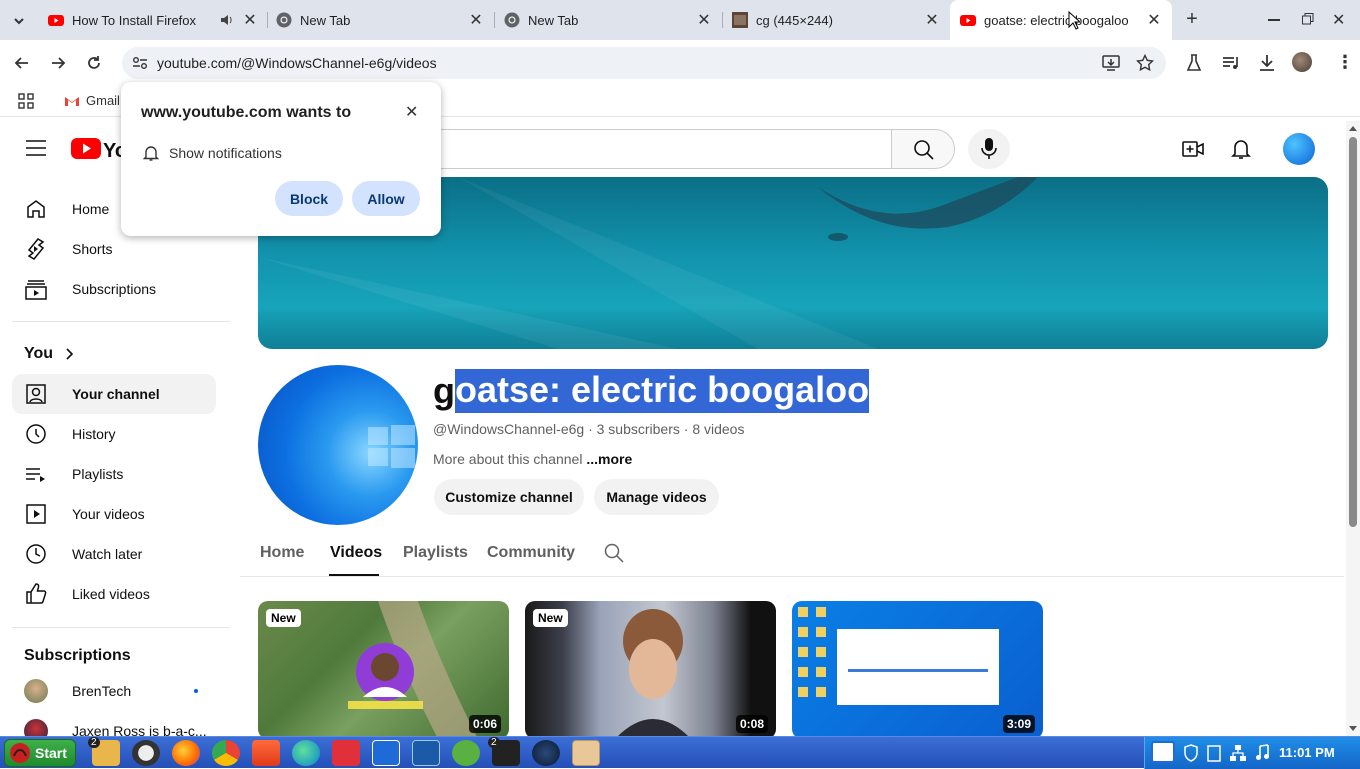  What do you see at coordinates (466, 753) in the screenshot?
I see `calculator-icon` at bounding box center [466, 753].